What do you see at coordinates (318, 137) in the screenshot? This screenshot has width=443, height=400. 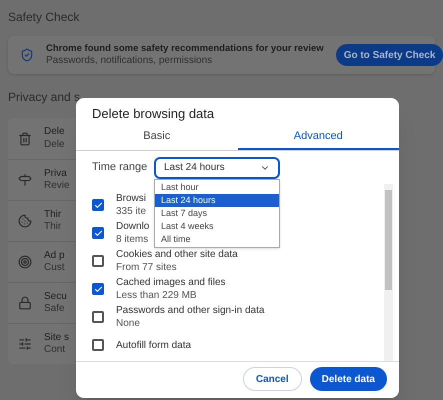 I see `tab: Advanced` at bounding box center [318, 137].